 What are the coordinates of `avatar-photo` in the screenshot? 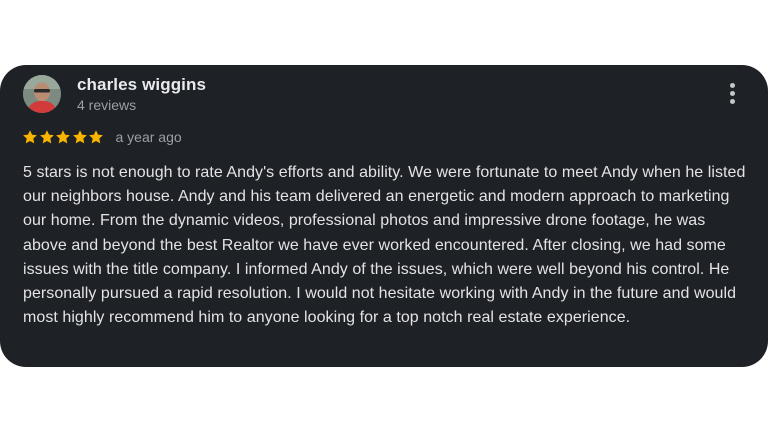 It's located at (42, 94).